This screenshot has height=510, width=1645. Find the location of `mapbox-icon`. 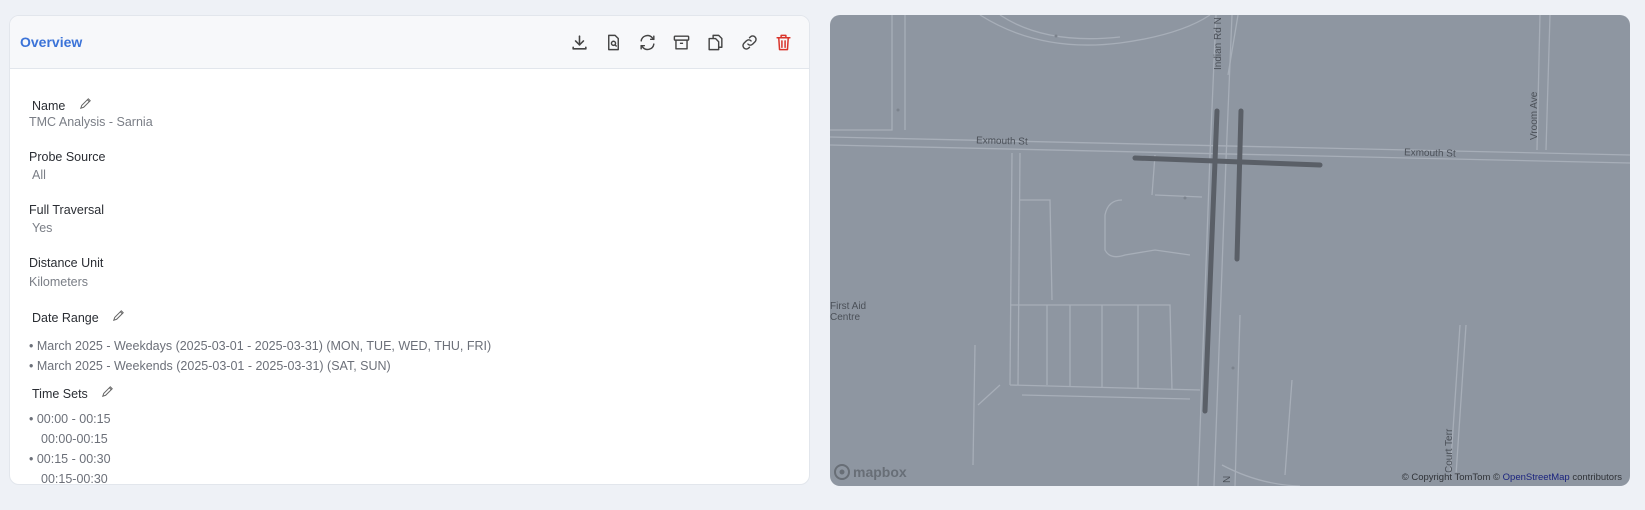

mapbox-icon is located at coordinates (842, 472).